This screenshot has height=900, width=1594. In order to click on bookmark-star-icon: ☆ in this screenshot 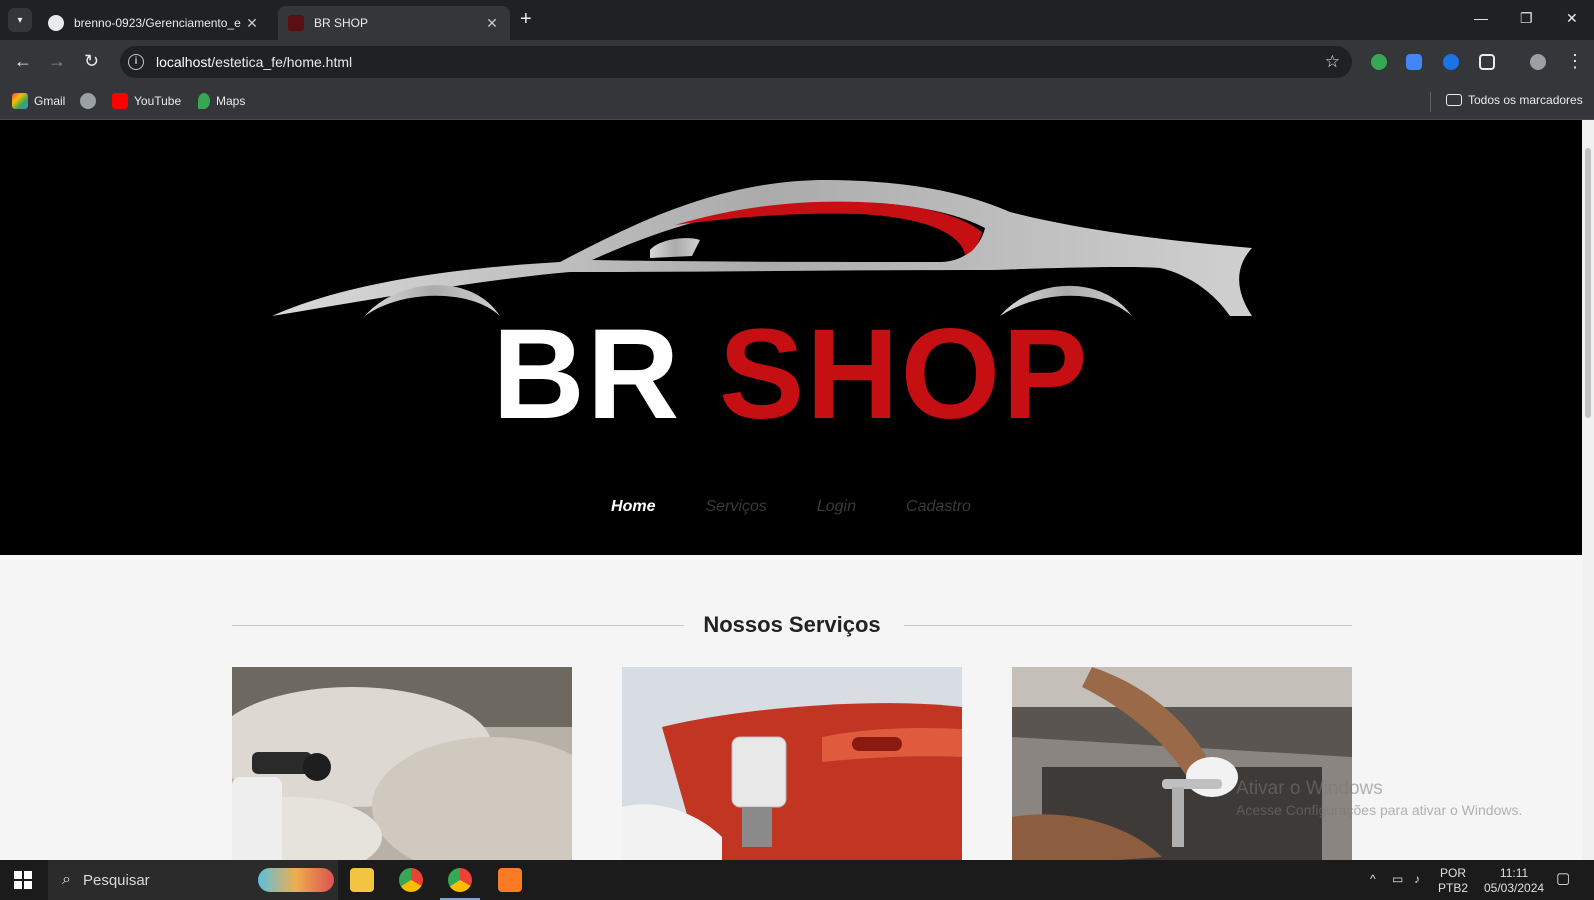, I will do `click(1332, 62)`.